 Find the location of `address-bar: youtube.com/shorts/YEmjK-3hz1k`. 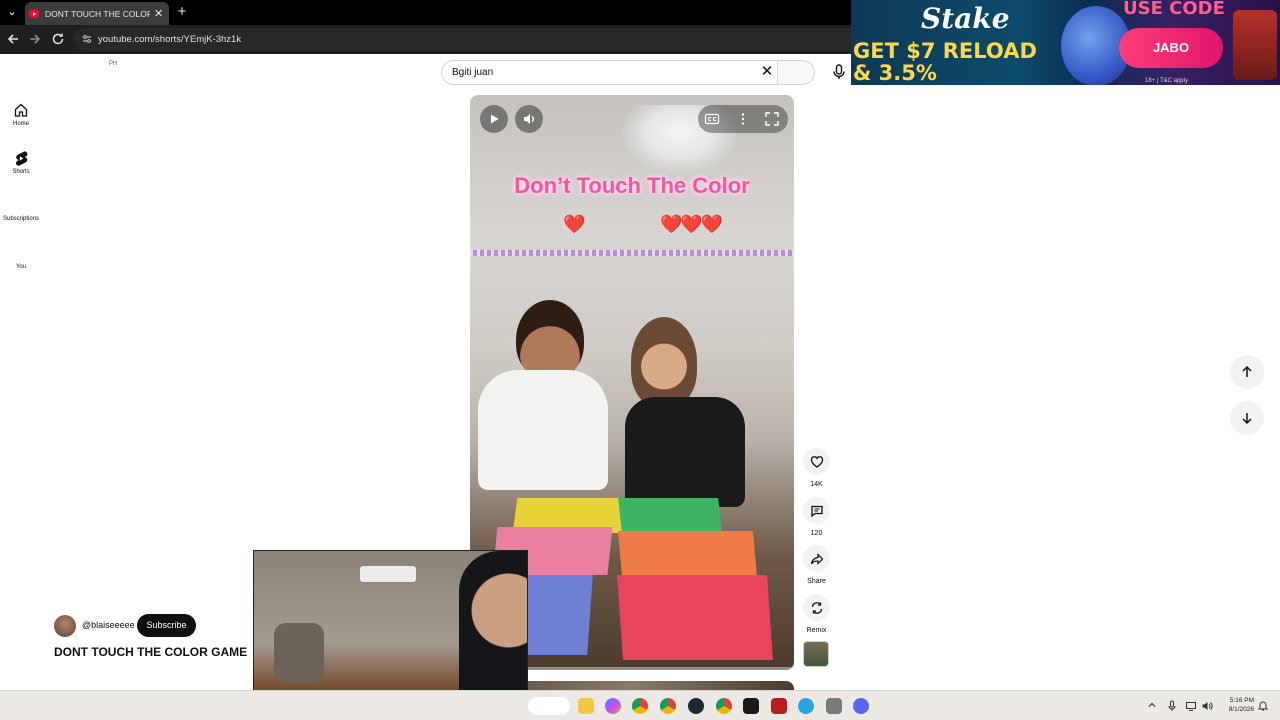

address-bar: youtube.com/shorts/YEmjK-3hz1k is located at coordinates (462, 39).